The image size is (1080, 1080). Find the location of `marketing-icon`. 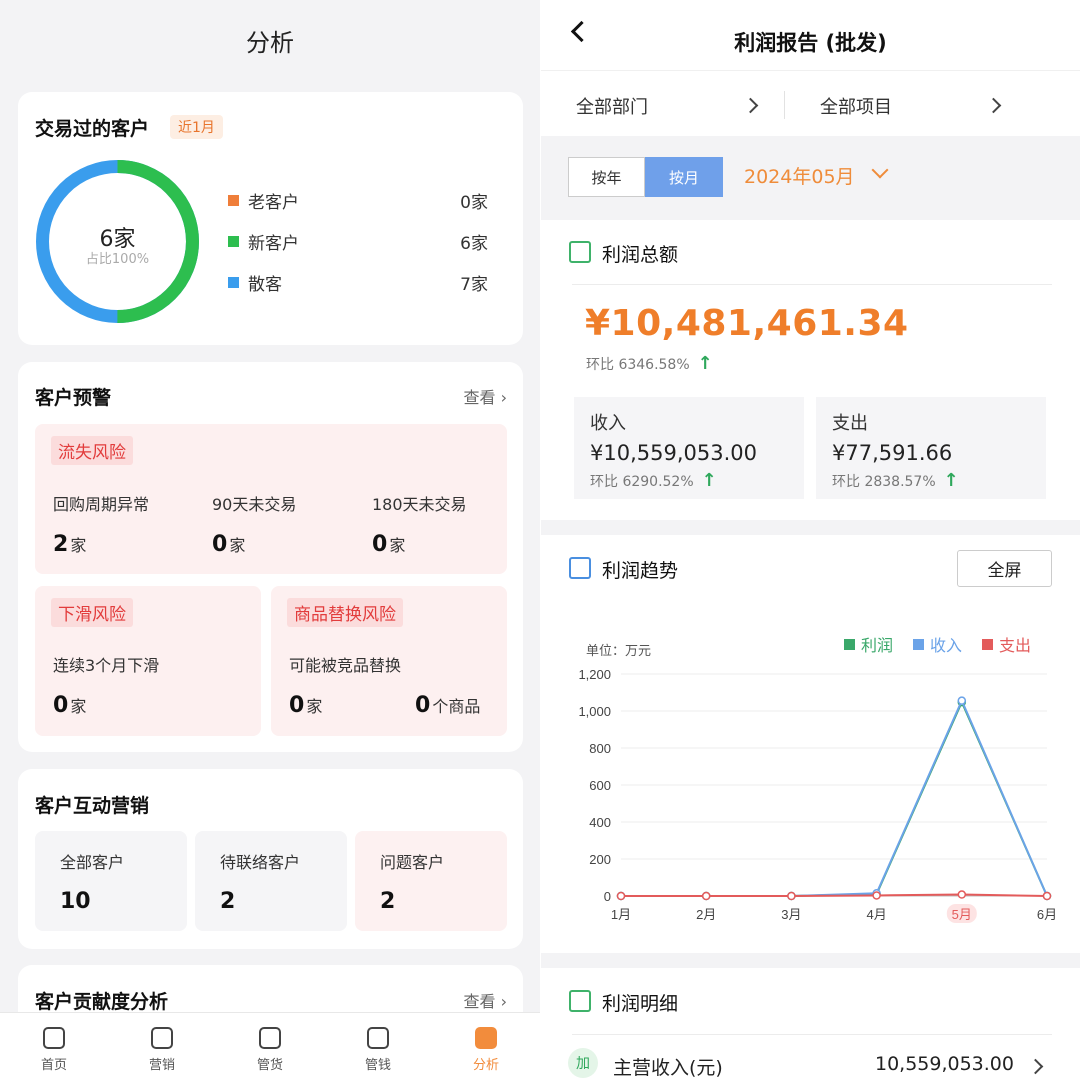

marketing-icon is located at coordinates (162, 1038).